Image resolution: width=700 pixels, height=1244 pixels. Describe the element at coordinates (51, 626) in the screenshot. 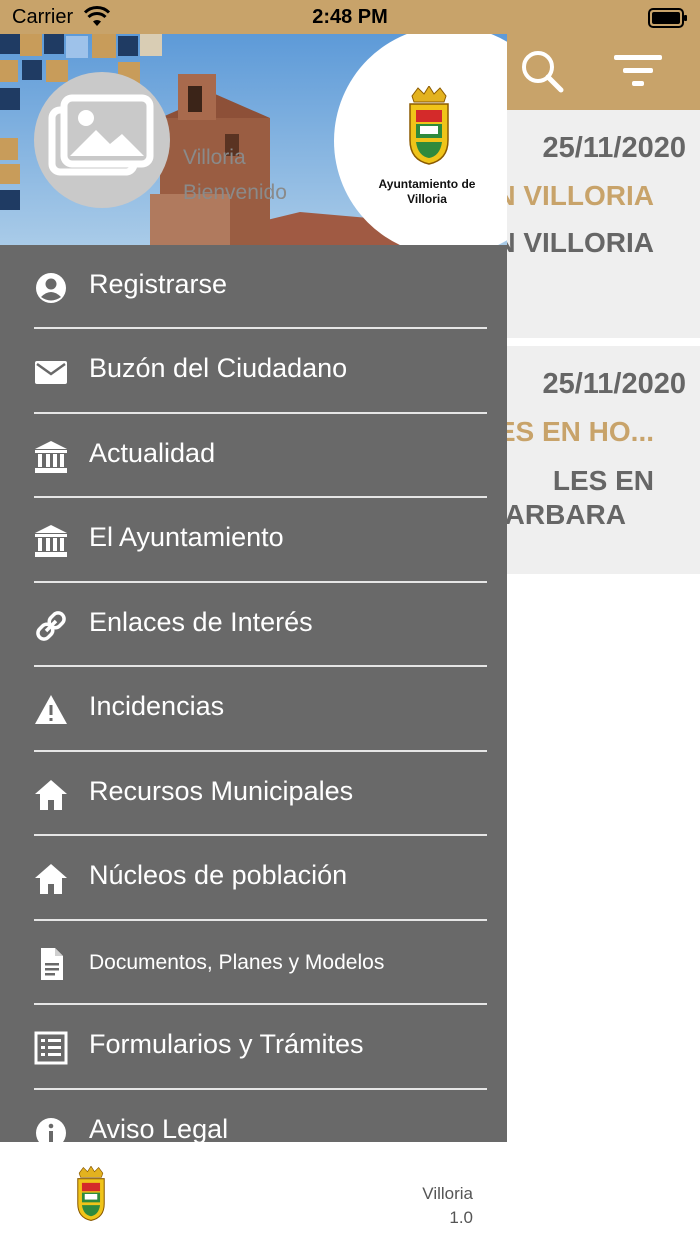

I see `link-icon` at that location.